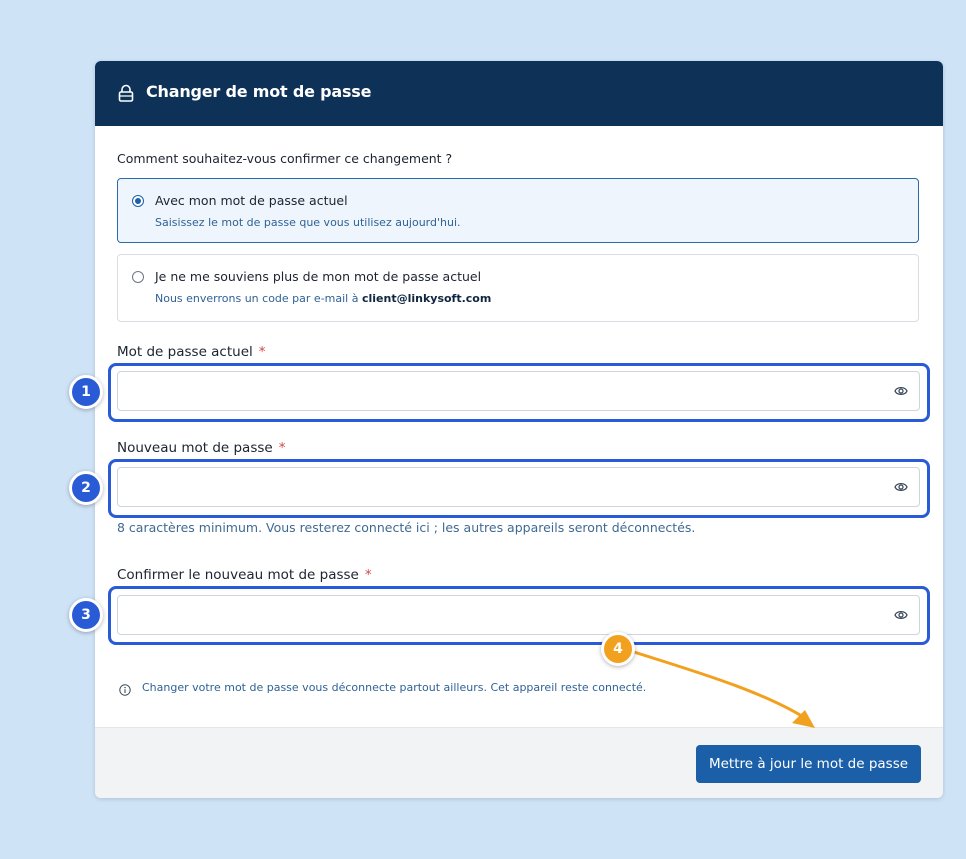 This screenshot has width=966, height=859. I want to click on radio-current-password, so click(138, 201).